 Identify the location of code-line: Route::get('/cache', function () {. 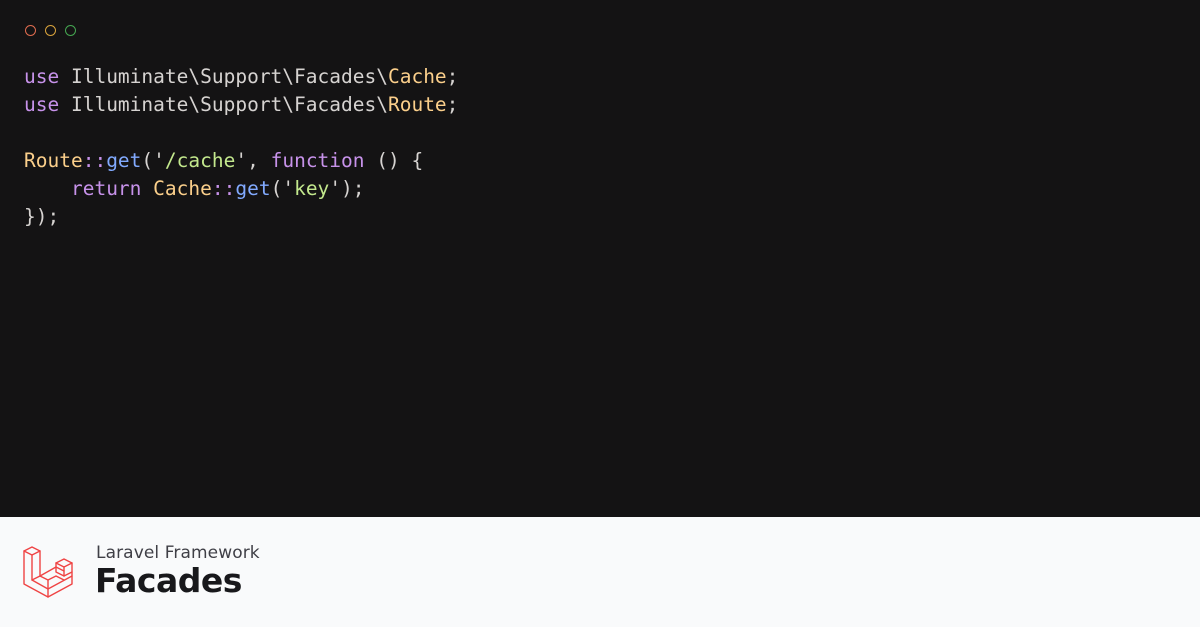
(241, 161).